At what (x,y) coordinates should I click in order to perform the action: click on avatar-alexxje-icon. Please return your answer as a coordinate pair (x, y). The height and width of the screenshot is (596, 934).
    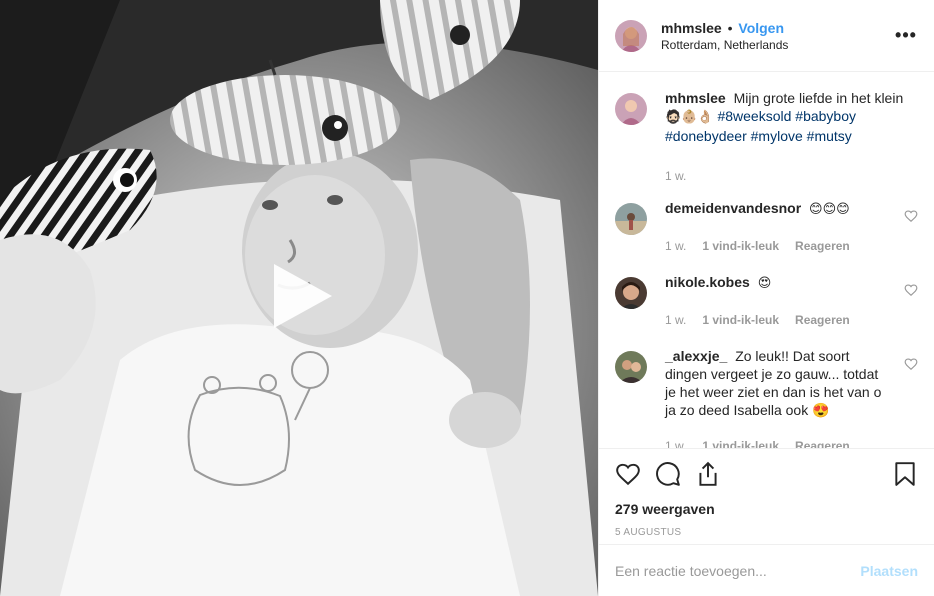
    Looking at the image, I should click on (631, 367).